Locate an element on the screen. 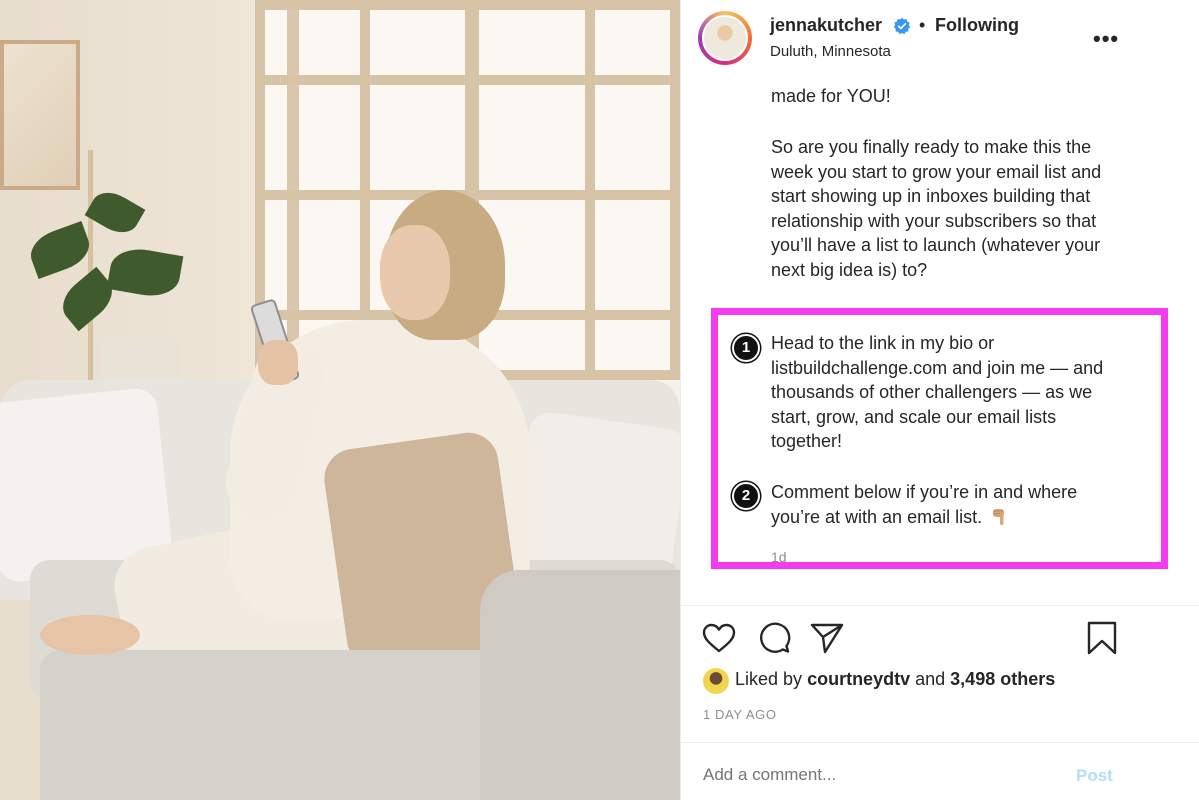  likes-joiner: and is located at coordinates (930, 679).